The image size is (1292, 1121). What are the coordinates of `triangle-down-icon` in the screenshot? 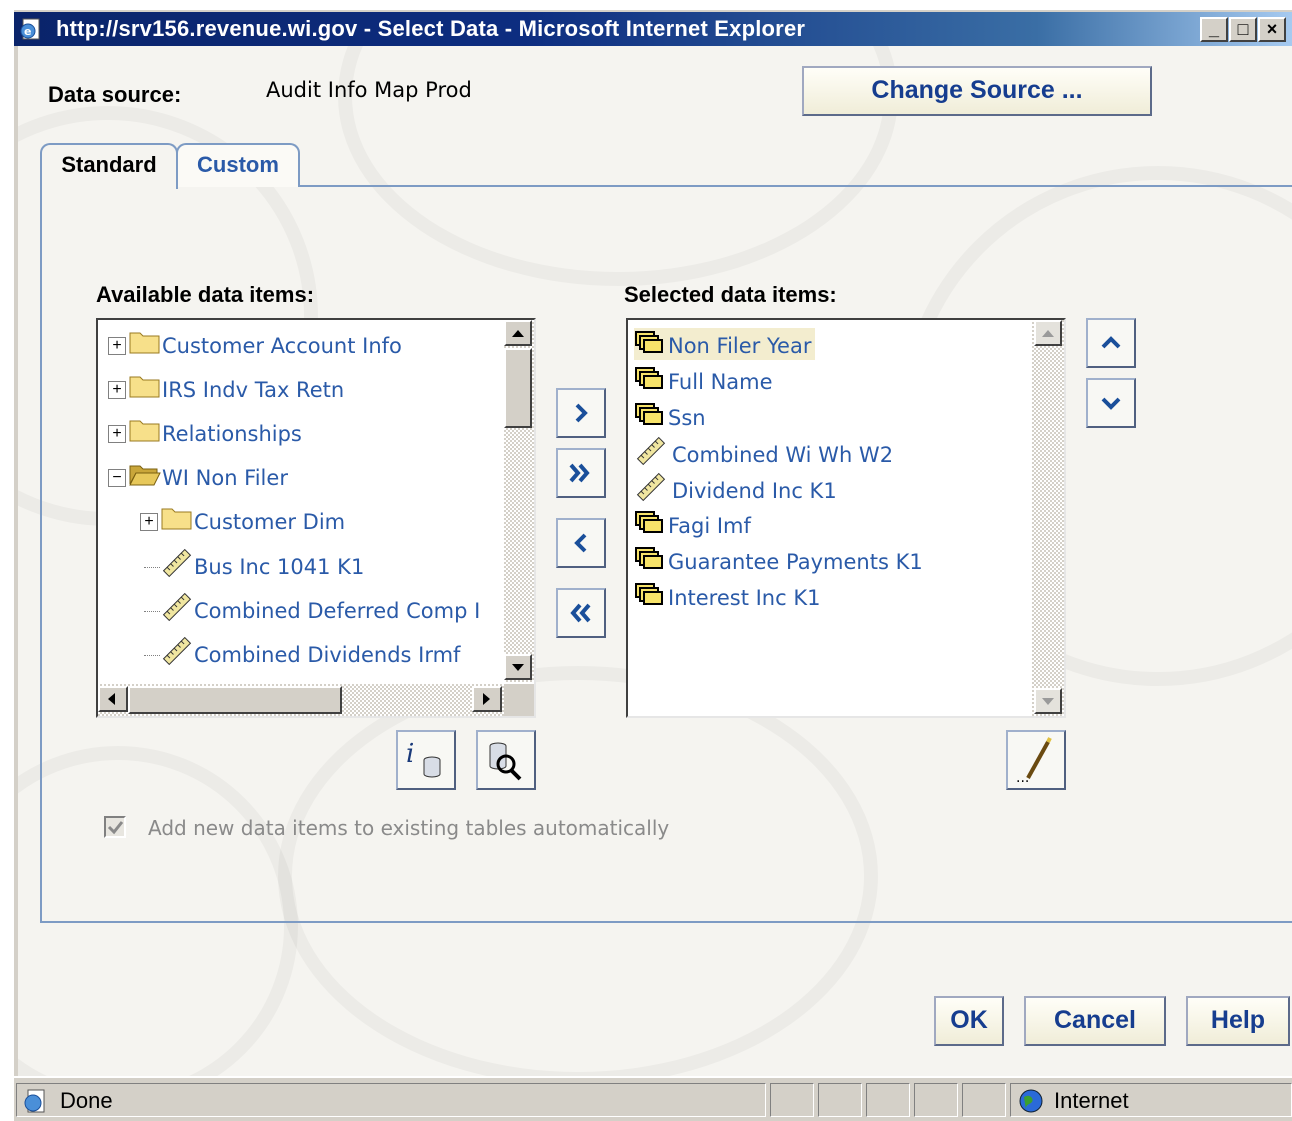 It's located at (1111, 403).